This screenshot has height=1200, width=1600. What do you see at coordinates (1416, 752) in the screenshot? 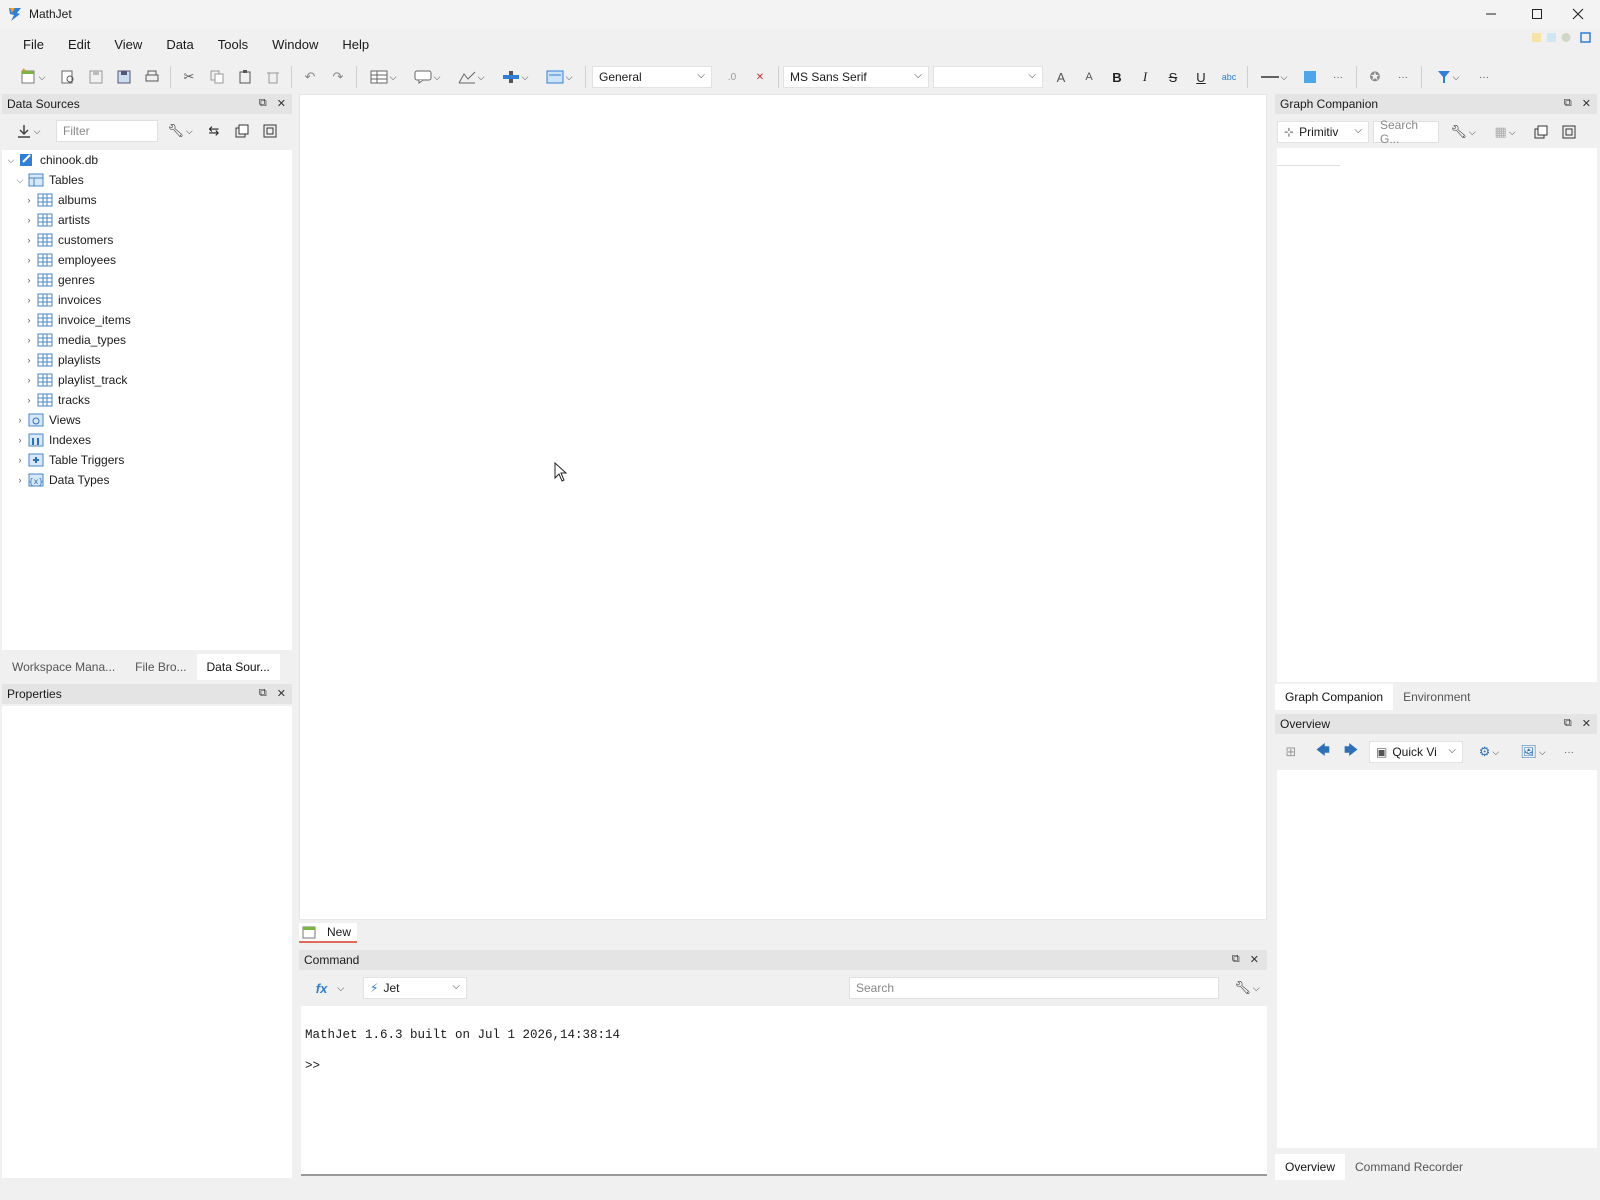
I see `quick-view-dropdown: ▣ Quick Vi ⌵` at bounding box center [1416, 752].